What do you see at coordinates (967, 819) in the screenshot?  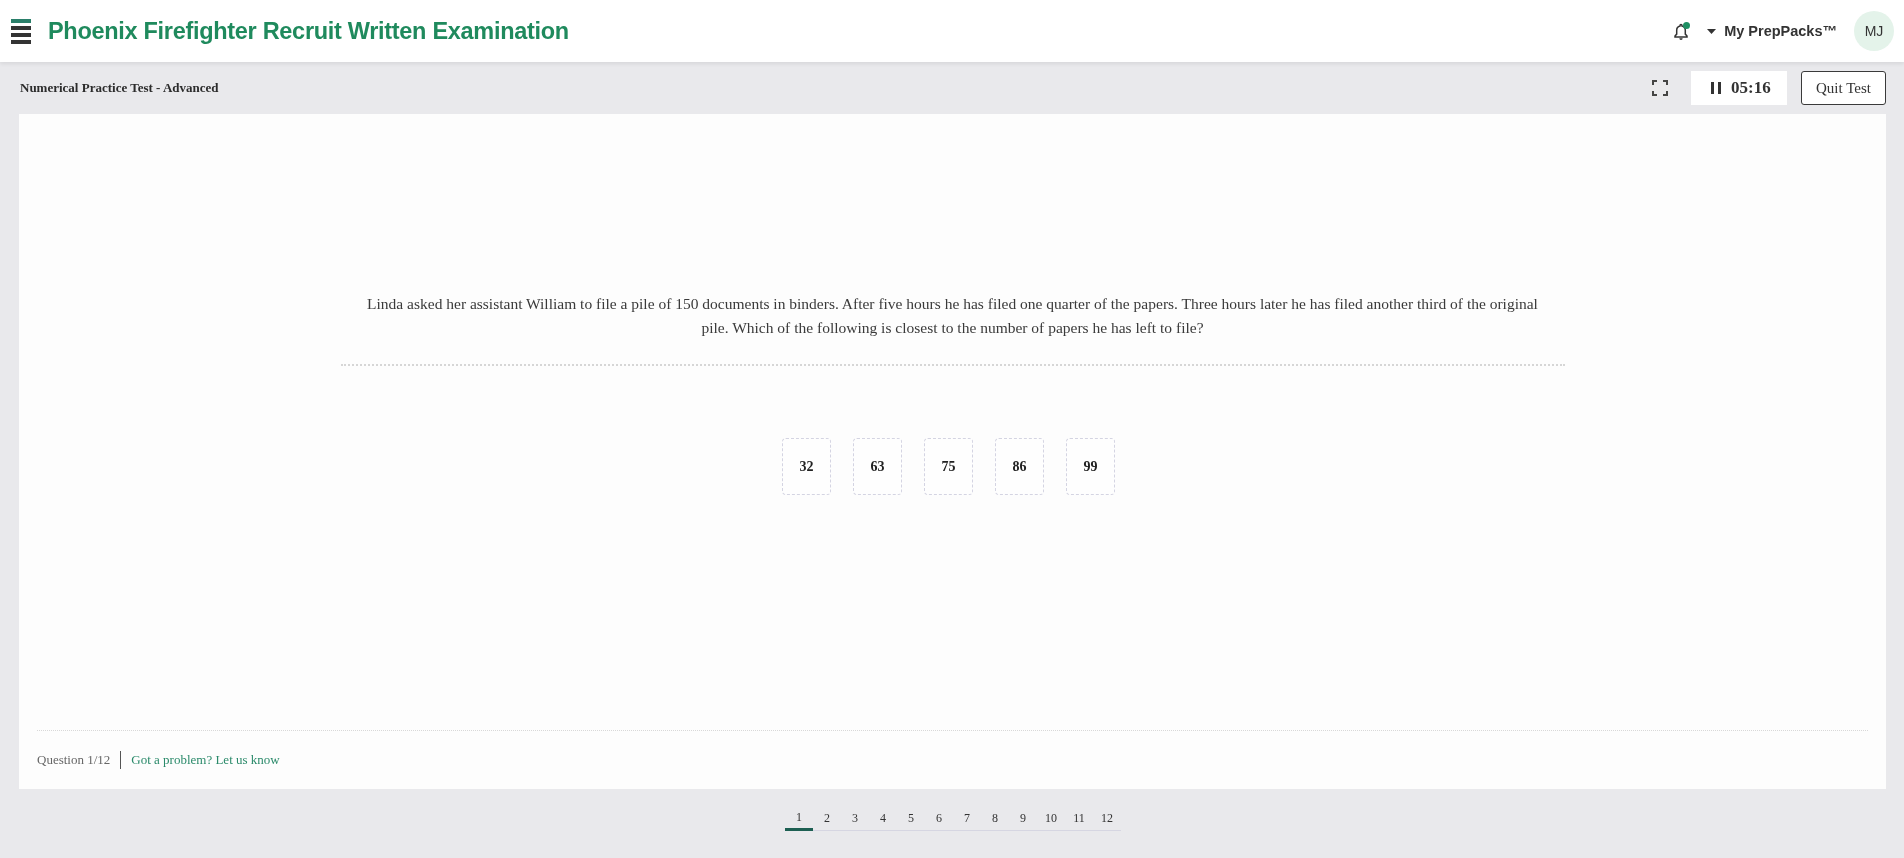 I see `page-tab: 7` at bounding box center [967, 819].